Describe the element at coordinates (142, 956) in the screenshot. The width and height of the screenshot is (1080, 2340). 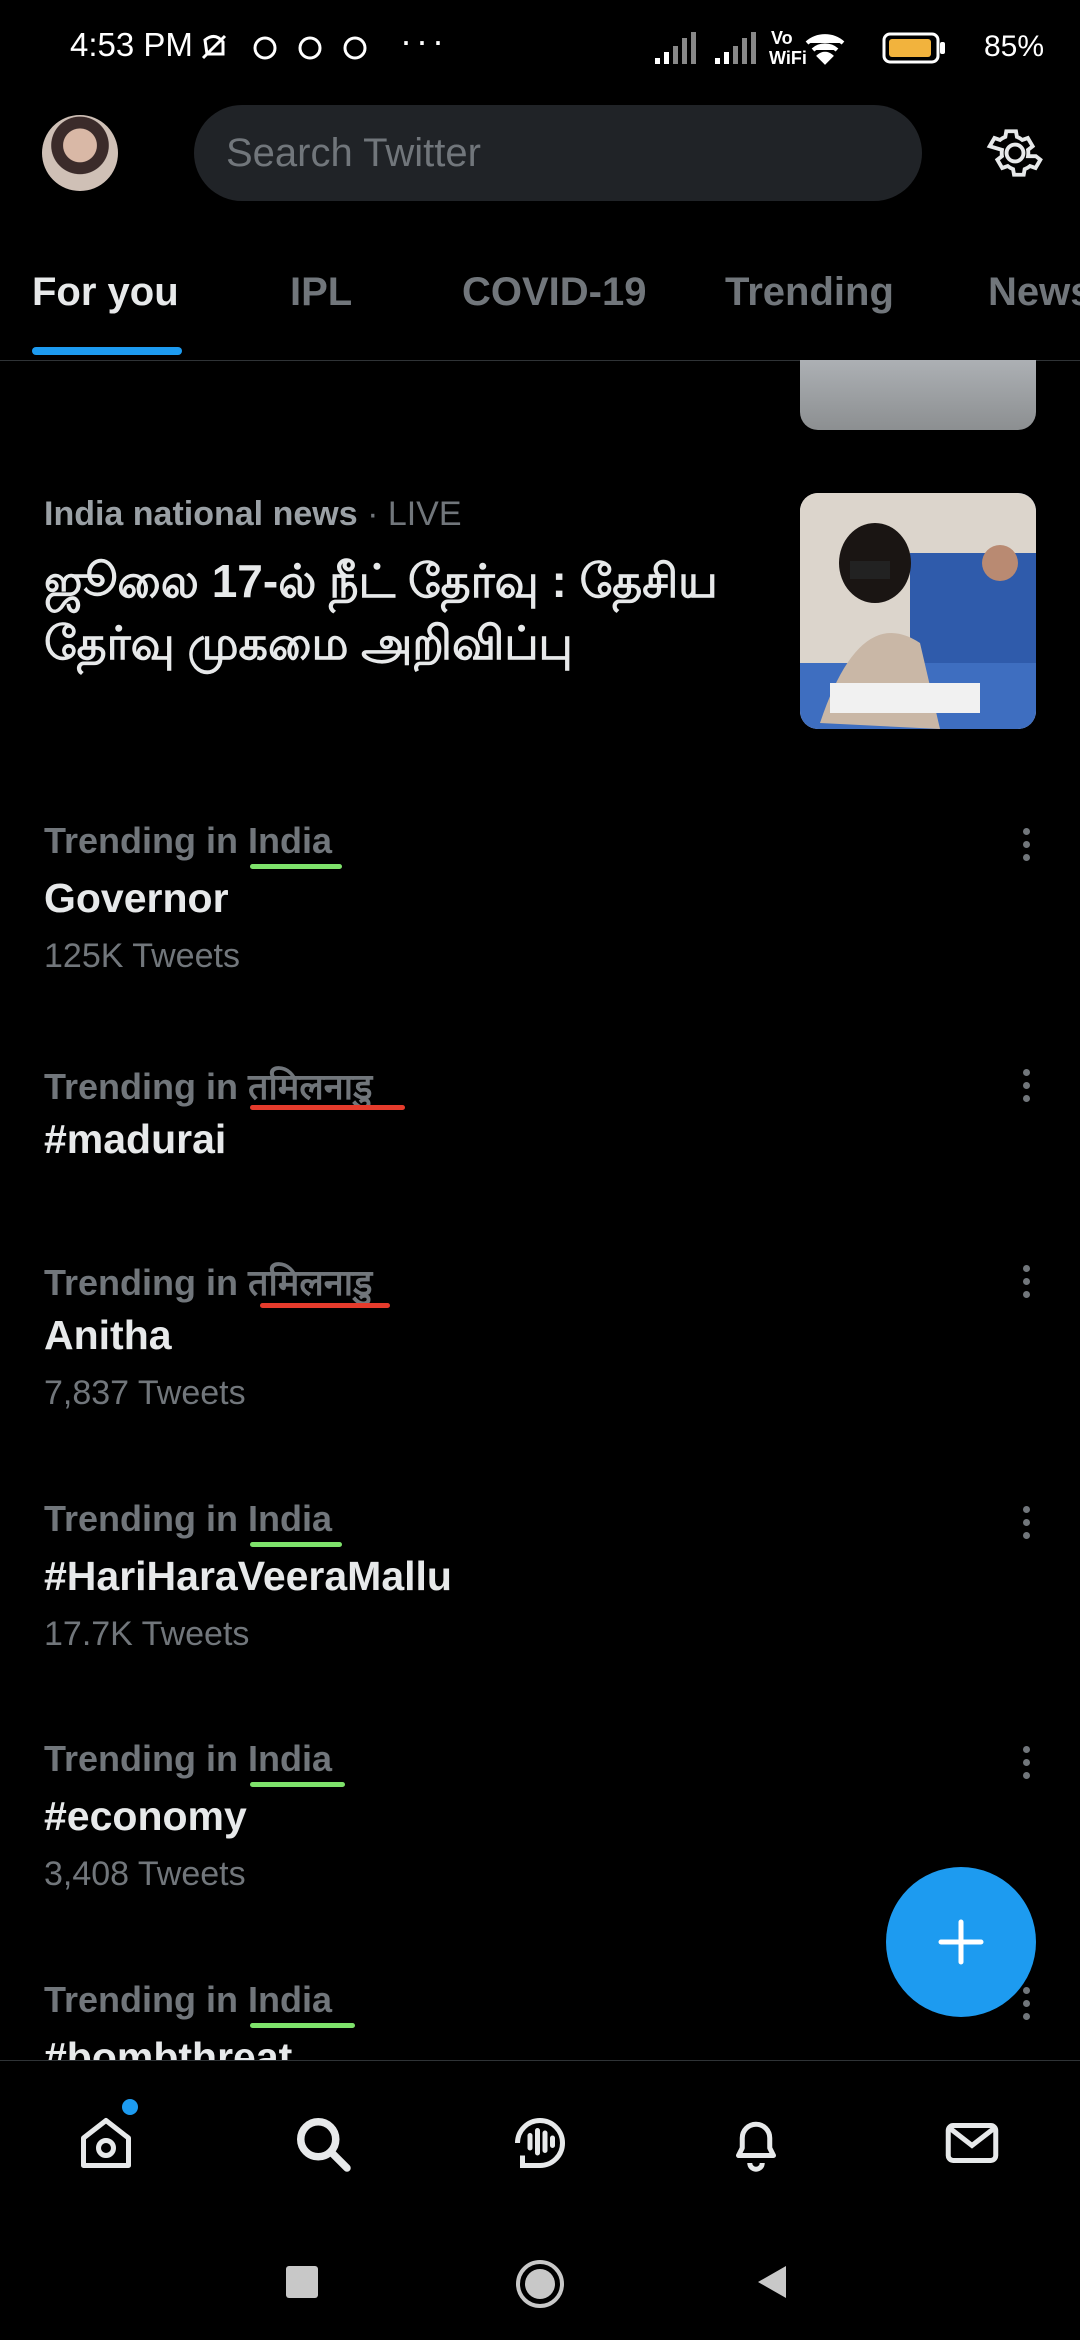
I see `trend-count: 125K Tweets` at that location.